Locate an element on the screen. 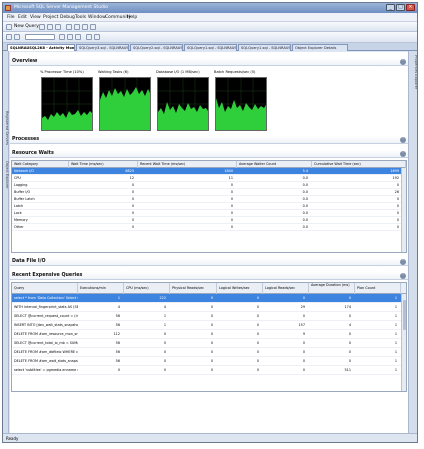  table-cell: Network I/O is located at coordinates (24, 171).